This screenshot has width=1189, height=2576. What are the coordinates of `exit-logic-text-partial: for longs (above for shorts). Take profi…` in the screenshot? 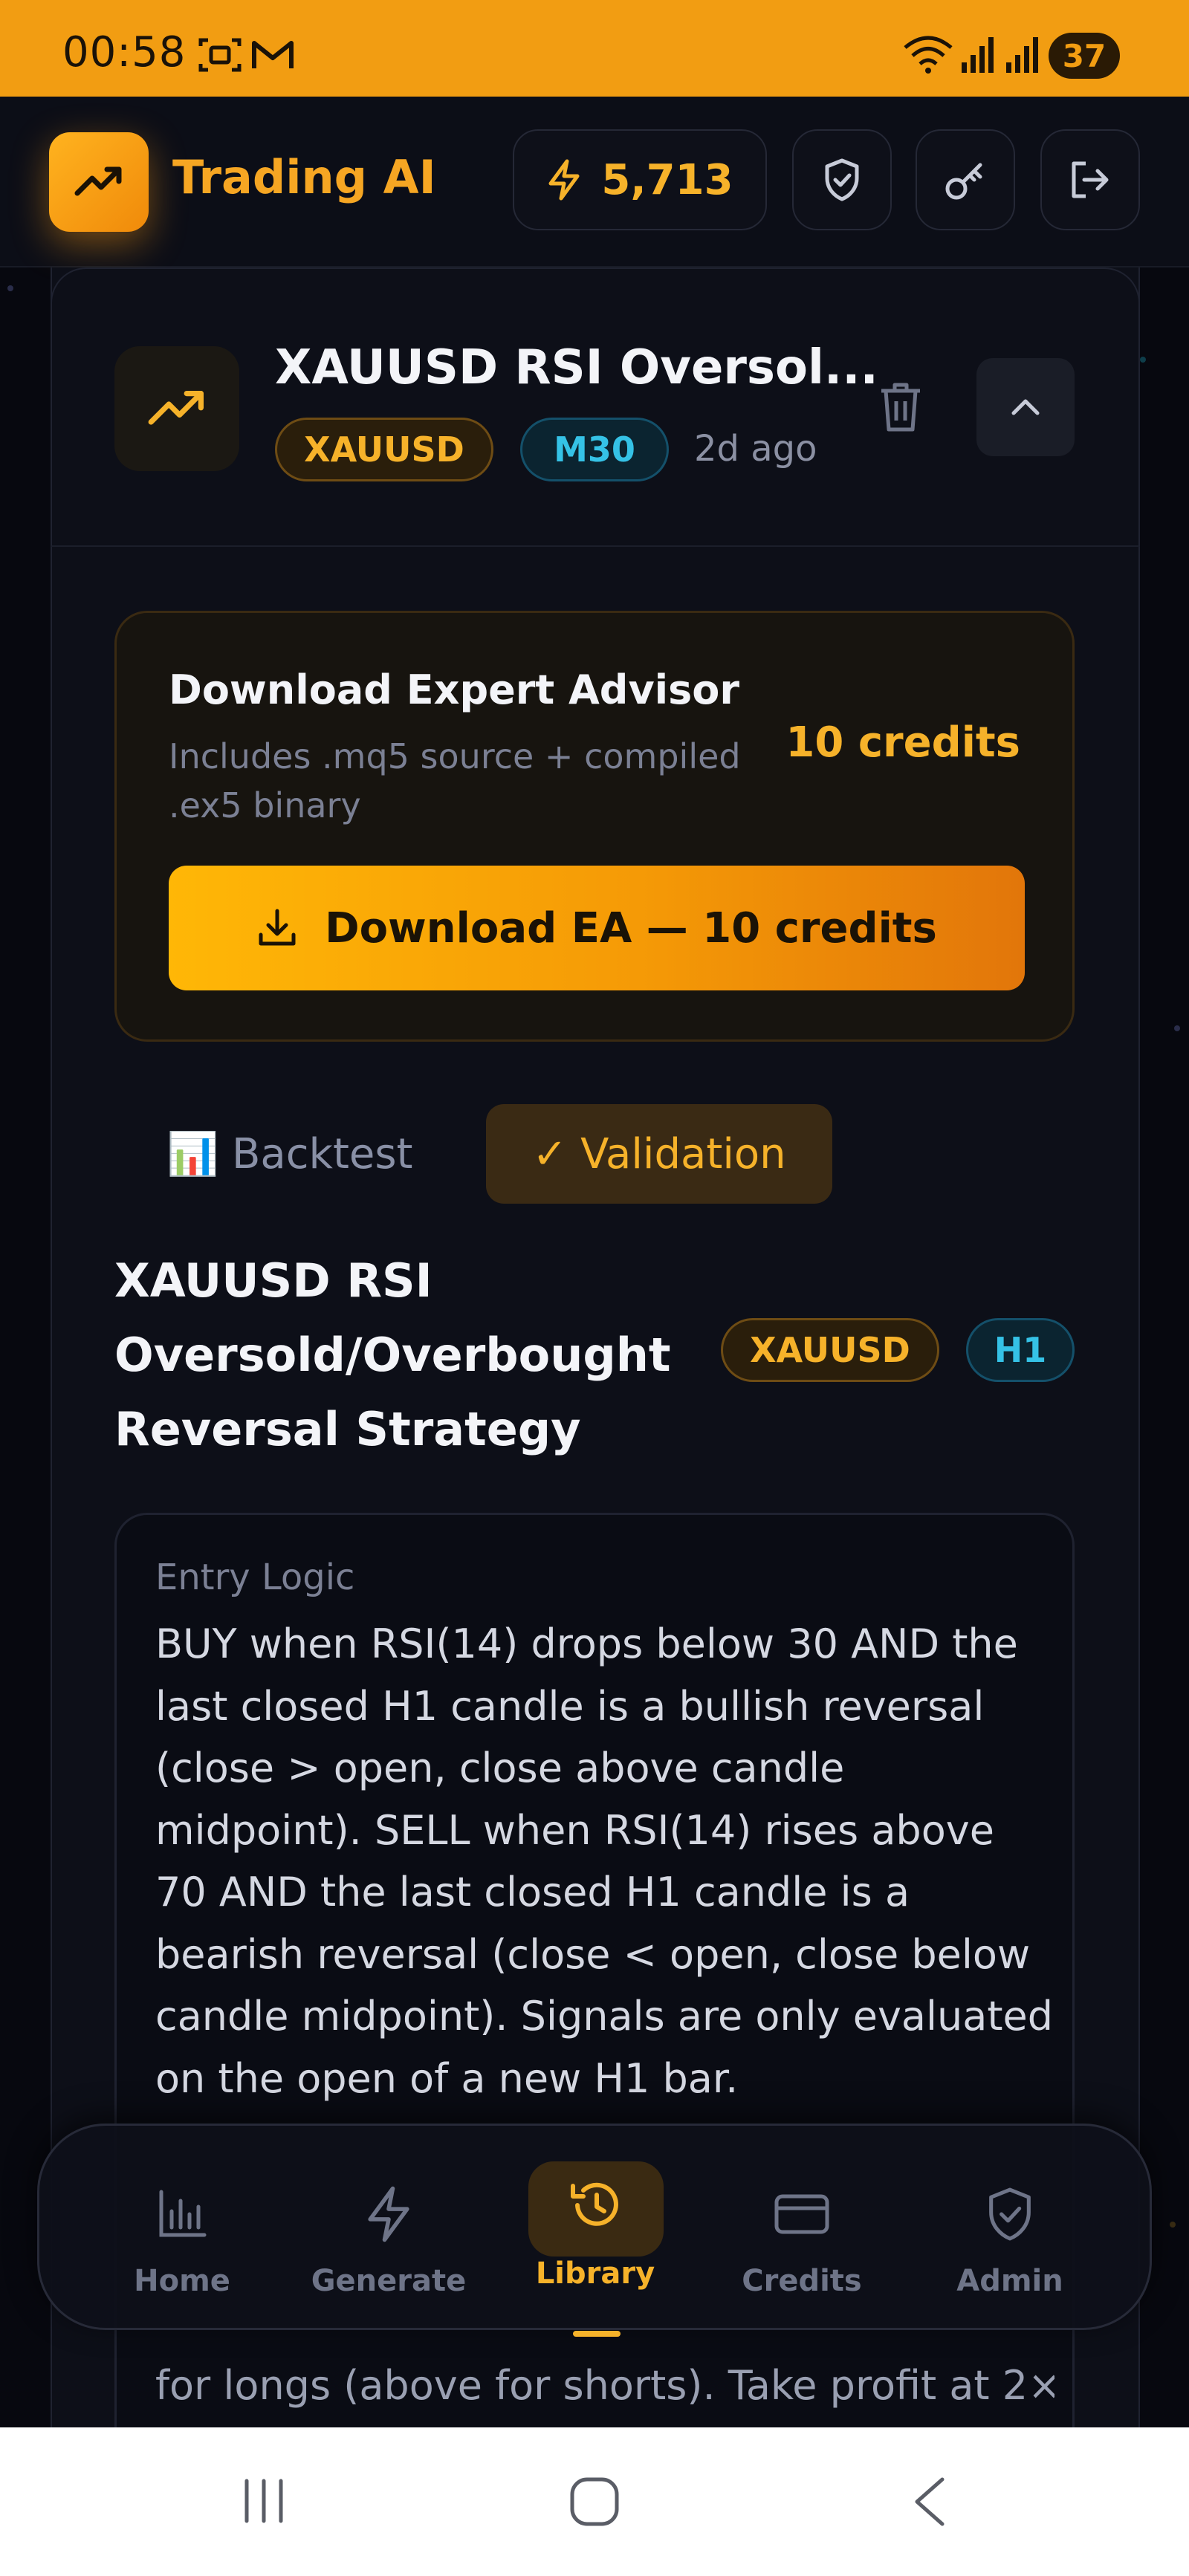 It's located at (605, 2385).